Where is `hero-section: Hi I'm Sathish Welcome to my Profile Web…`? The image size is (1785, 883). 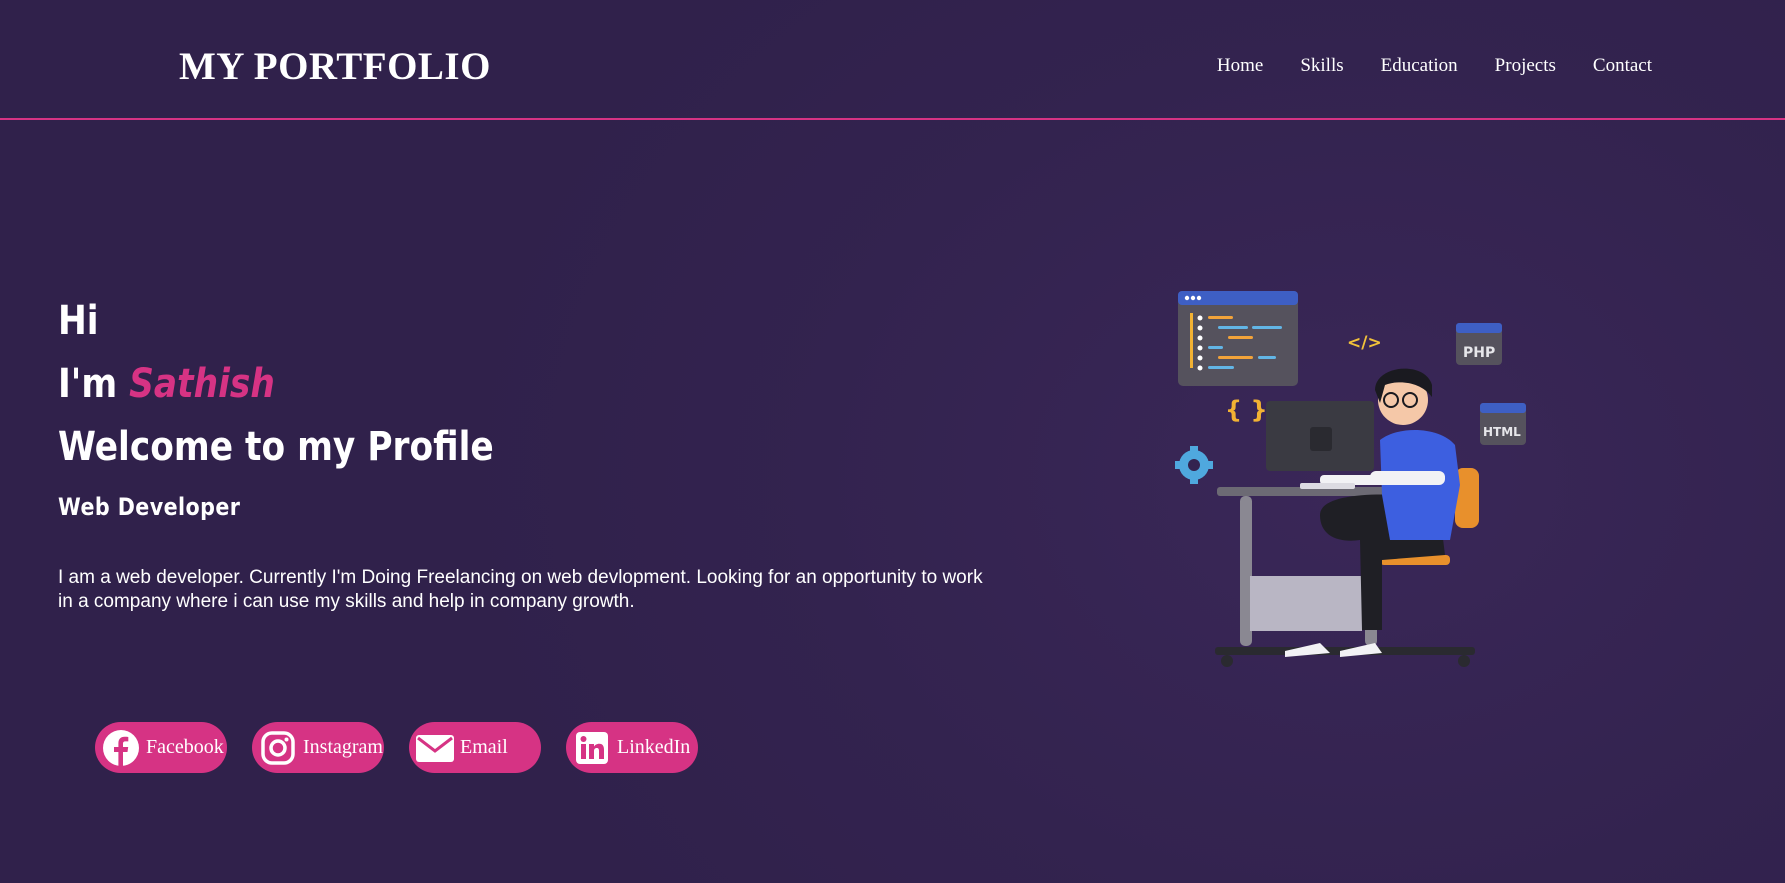
hero-section: Hi I'm Sathish Welcome to my Profile Web… is located at coordinates (538, 407).